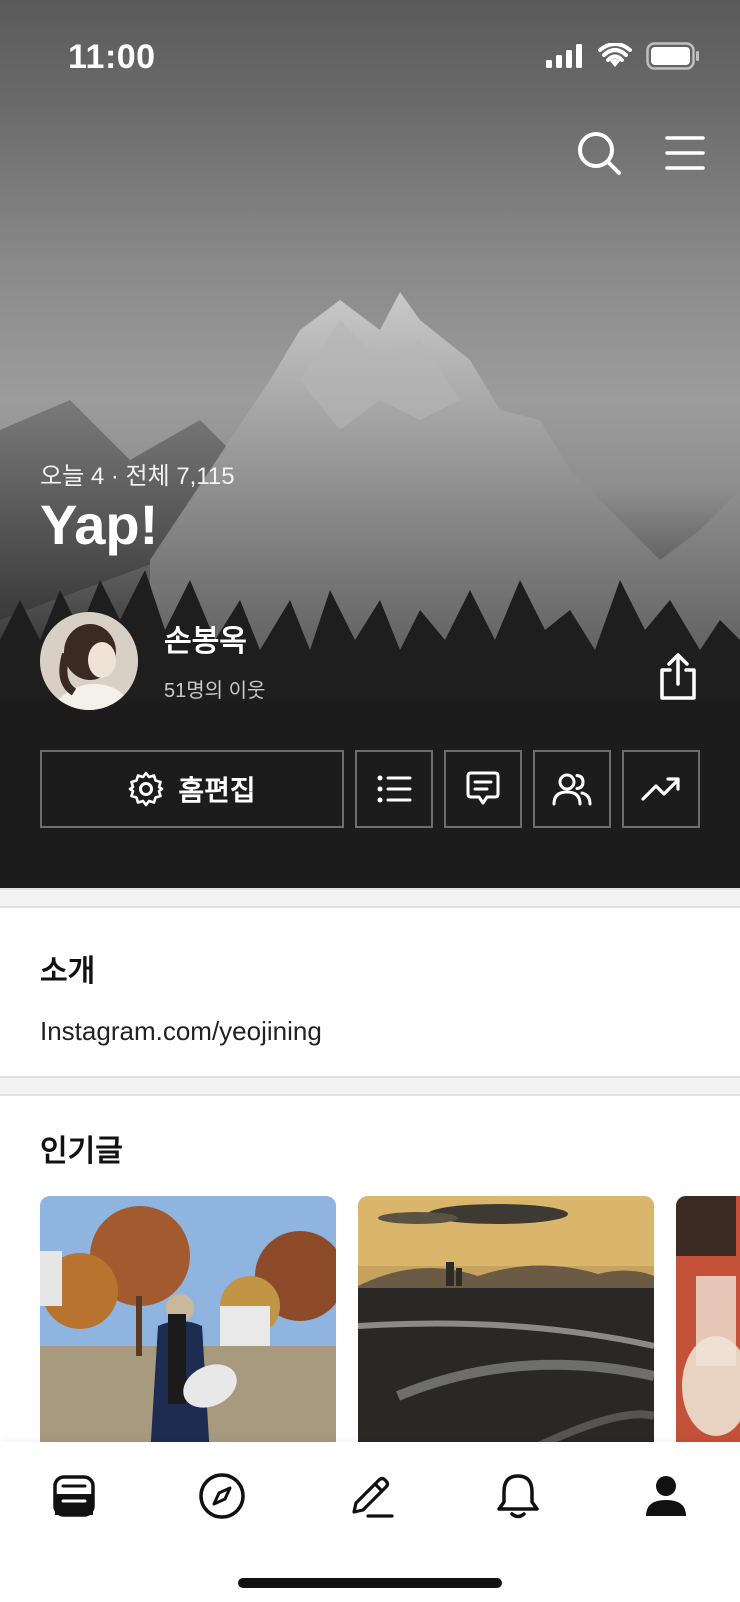 This screenshot has height=1602, width=740. I want to click on search-button, so click(599, 153).